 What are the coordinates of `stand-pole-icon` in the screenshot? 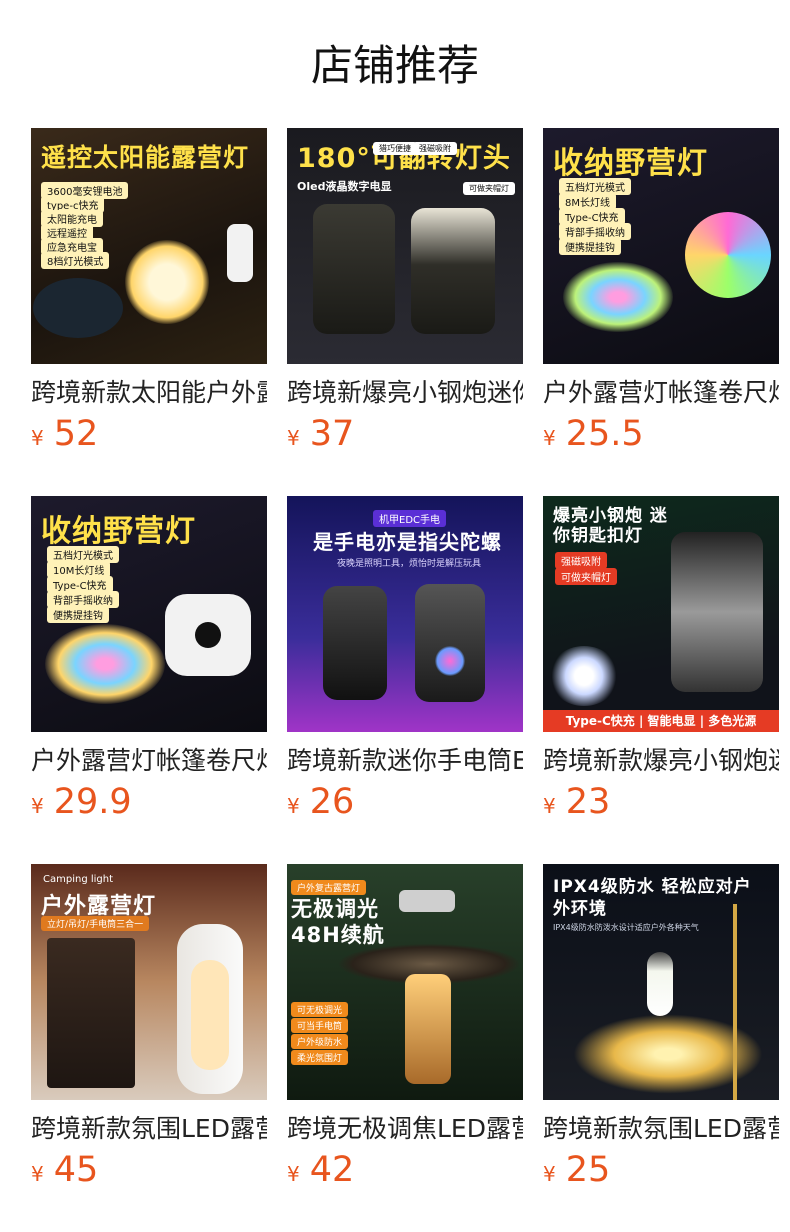 It's located at (735, 1002).